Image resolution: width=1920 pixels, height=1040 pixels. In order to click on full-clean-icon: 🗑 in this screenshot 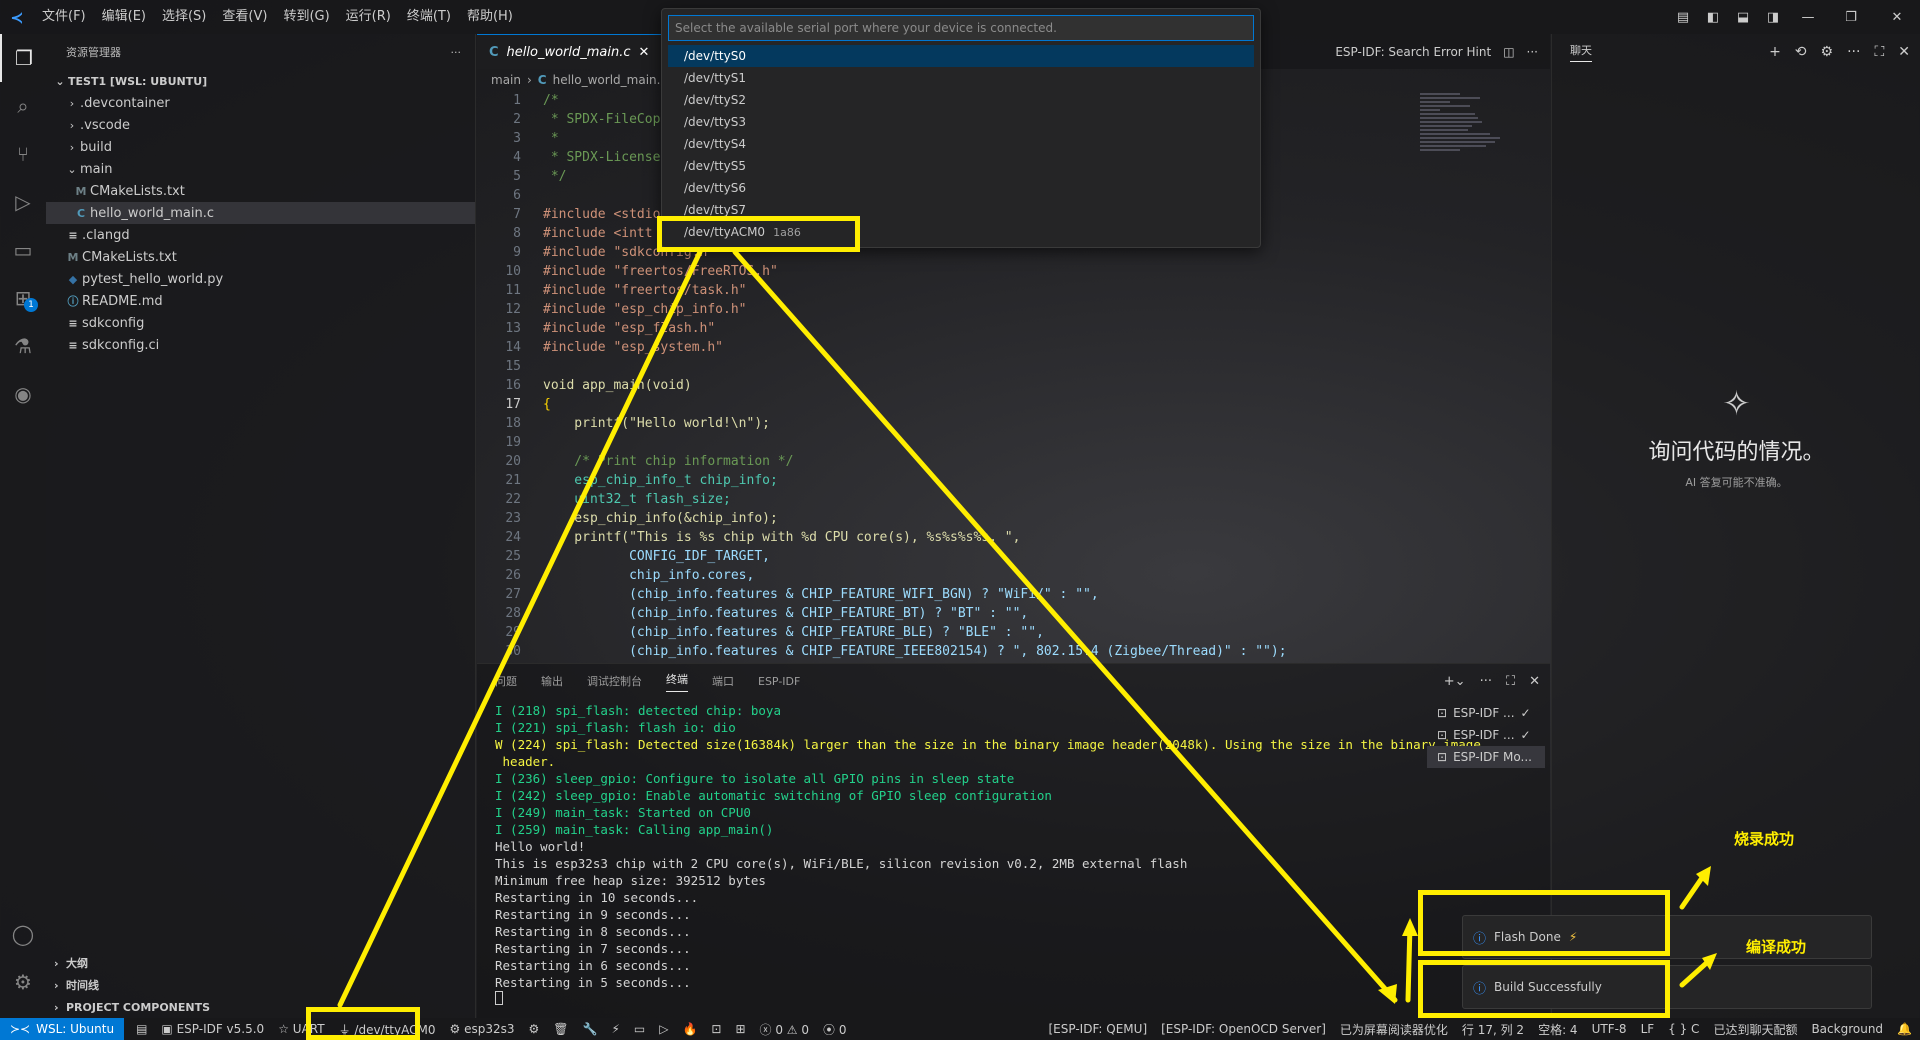, I will do `click(560, 1029)`.